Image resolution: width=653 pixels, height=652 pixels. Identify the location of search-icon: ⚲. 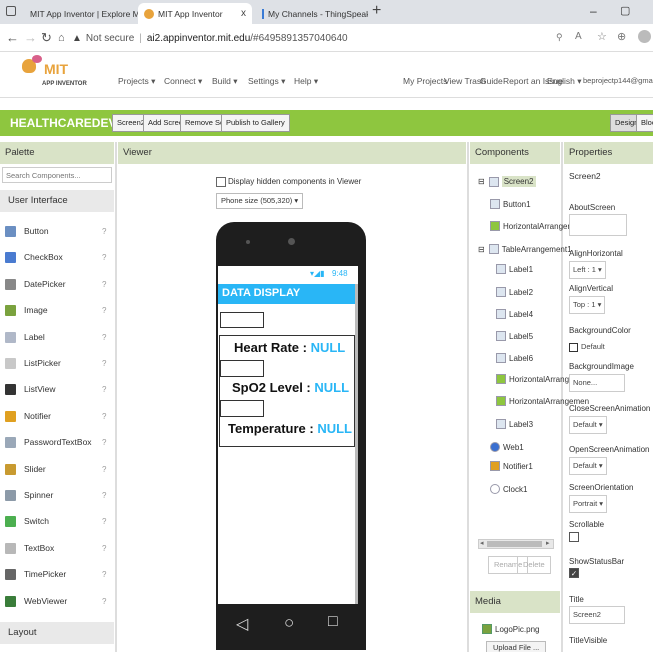
(559, 37).